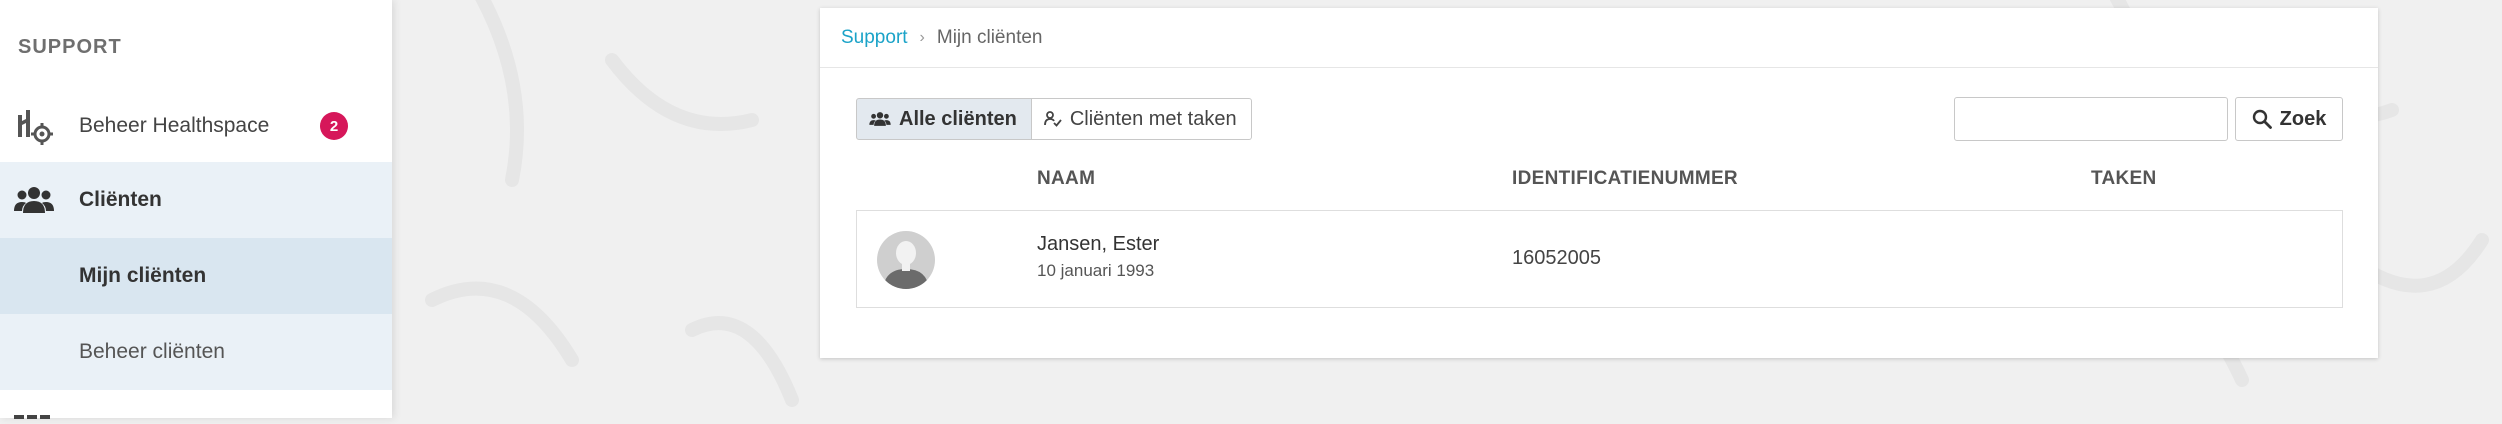 This screenshot has width=2502, height=424. Describe the element at coordinates (174, 125) in the screenshot. I see `sidebar-item-label: Beheer Healthspace` at that location.